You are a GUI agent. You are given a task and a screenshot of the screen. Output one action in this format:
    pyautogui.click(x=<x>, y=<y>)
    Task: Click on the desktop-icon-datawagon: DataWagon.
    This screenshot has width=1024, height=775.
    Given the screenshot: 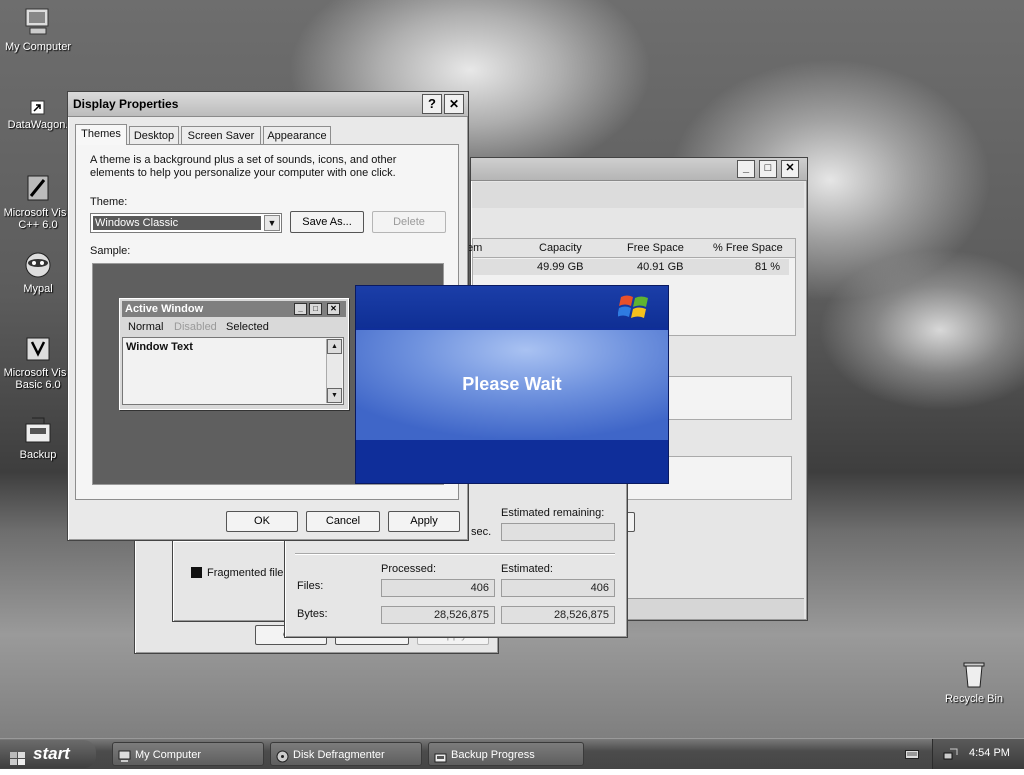 What is the action you would take?
    pyautogui.click(x=38, y=115)
    